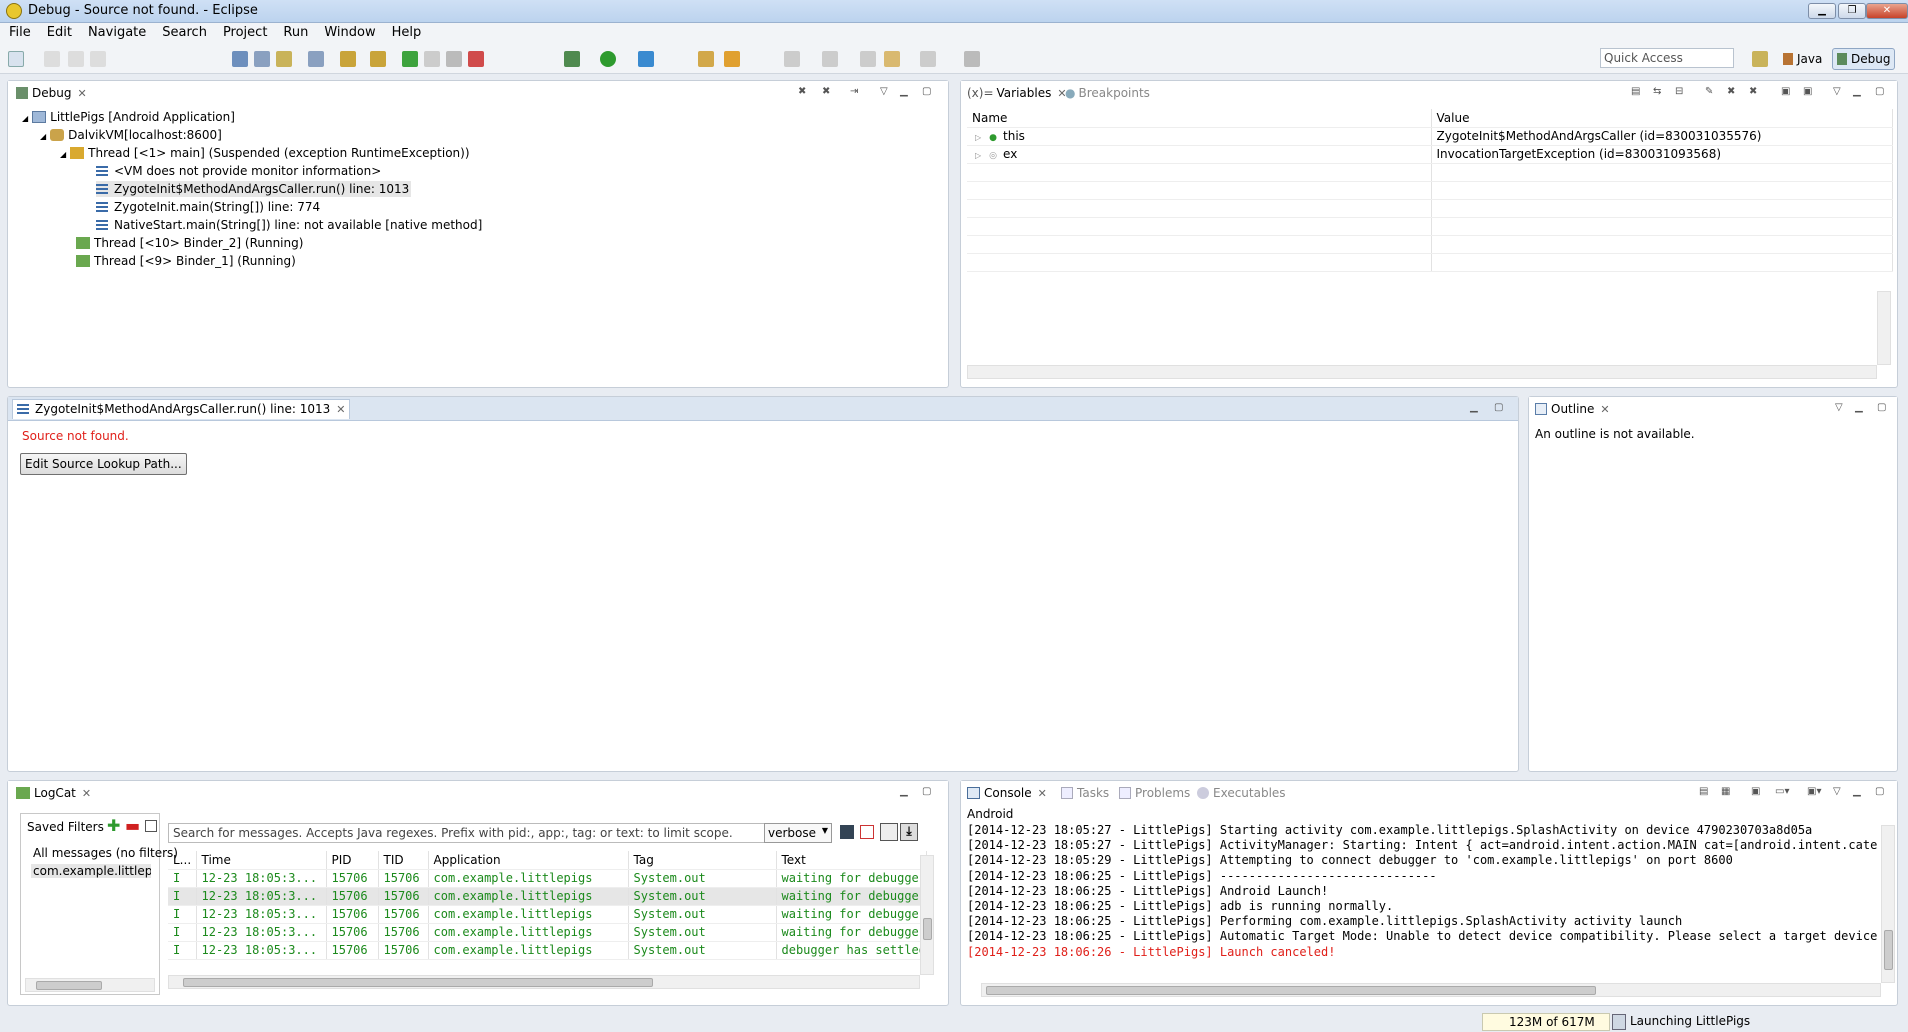  I want to click on java-perspective-button: Java, so click(1802, 59).